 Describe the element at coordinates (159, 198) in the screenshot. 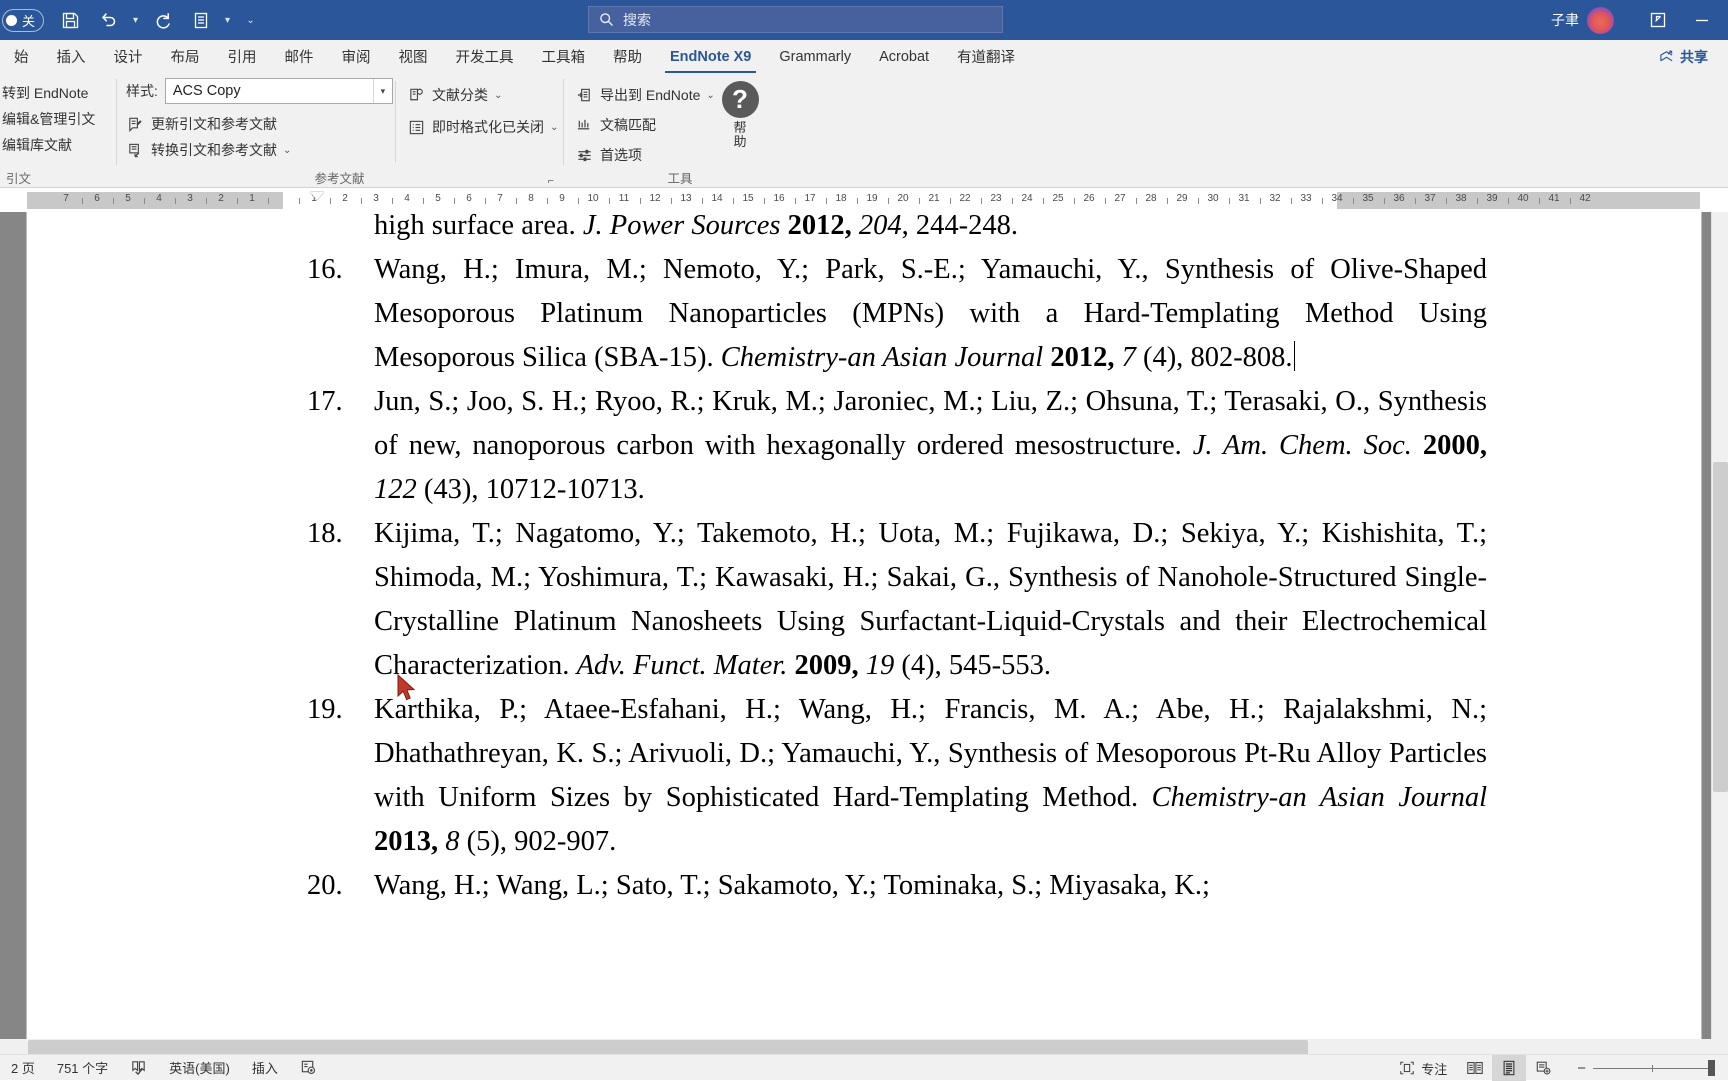

I see `ruler-number: 4` at that location.